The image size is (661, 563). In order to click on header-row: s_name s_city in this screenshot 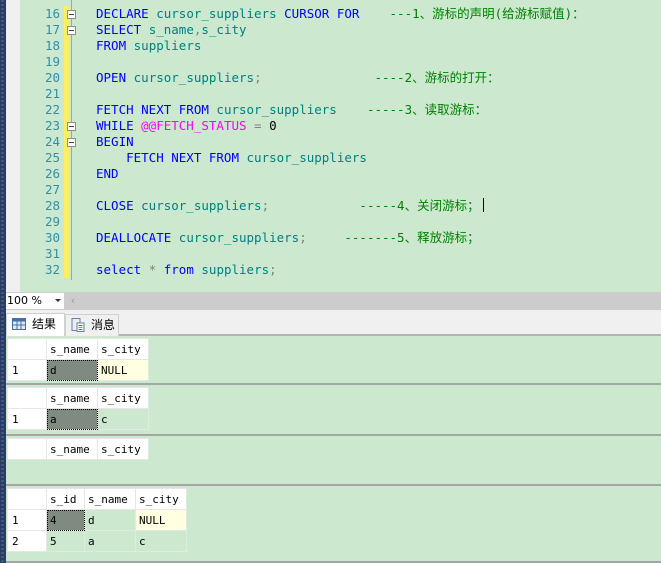, I will do `click(78, 398)`.